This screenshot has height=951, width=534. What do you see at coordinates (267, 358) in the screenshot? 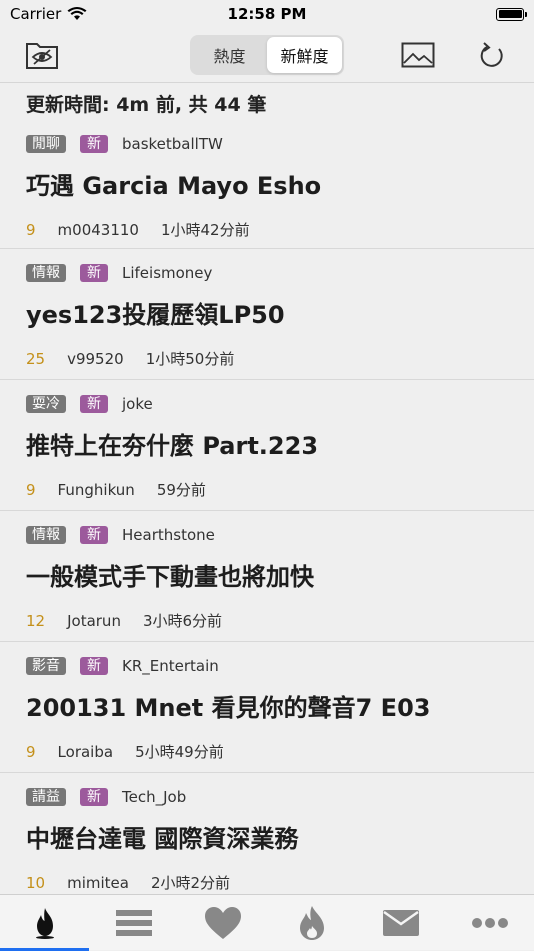
I see `post-meta: 25 v99520 1小時50分前` at bounding box center [267, 358].